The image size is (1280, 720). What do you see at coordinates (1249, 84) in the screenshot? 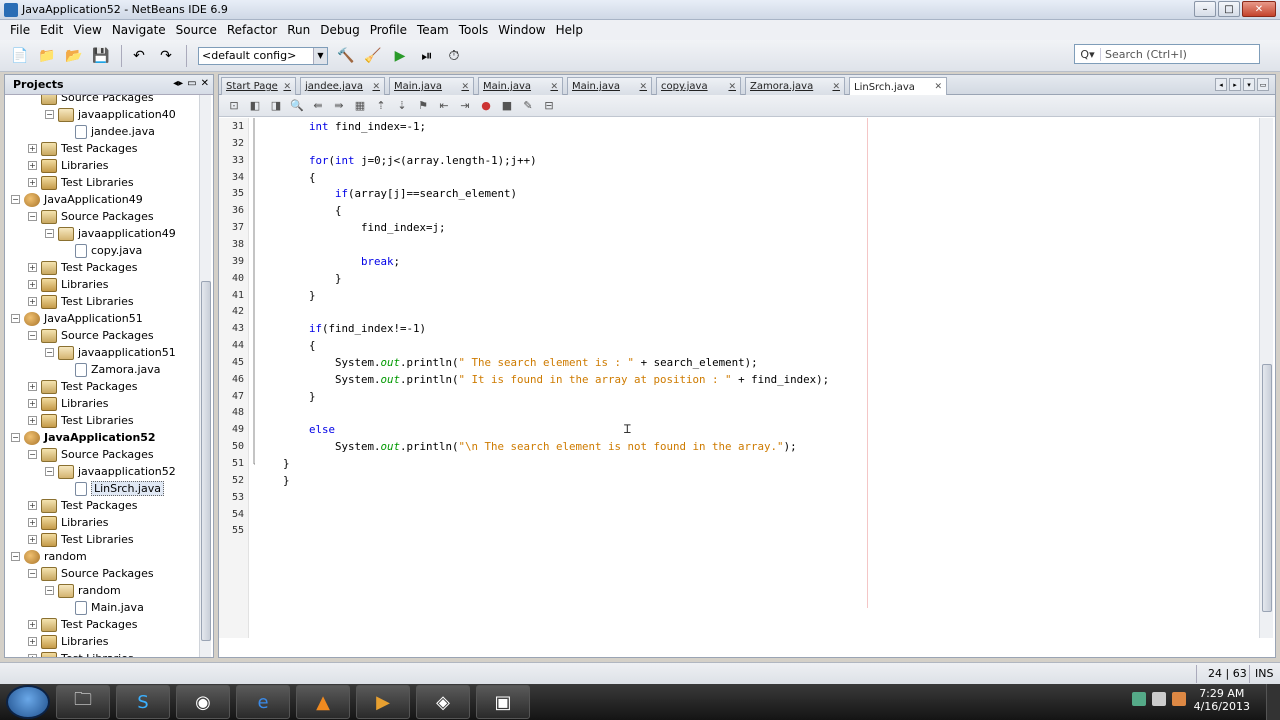
I see `tab-list-icon: ▾` at bounding box center [1249, 84].